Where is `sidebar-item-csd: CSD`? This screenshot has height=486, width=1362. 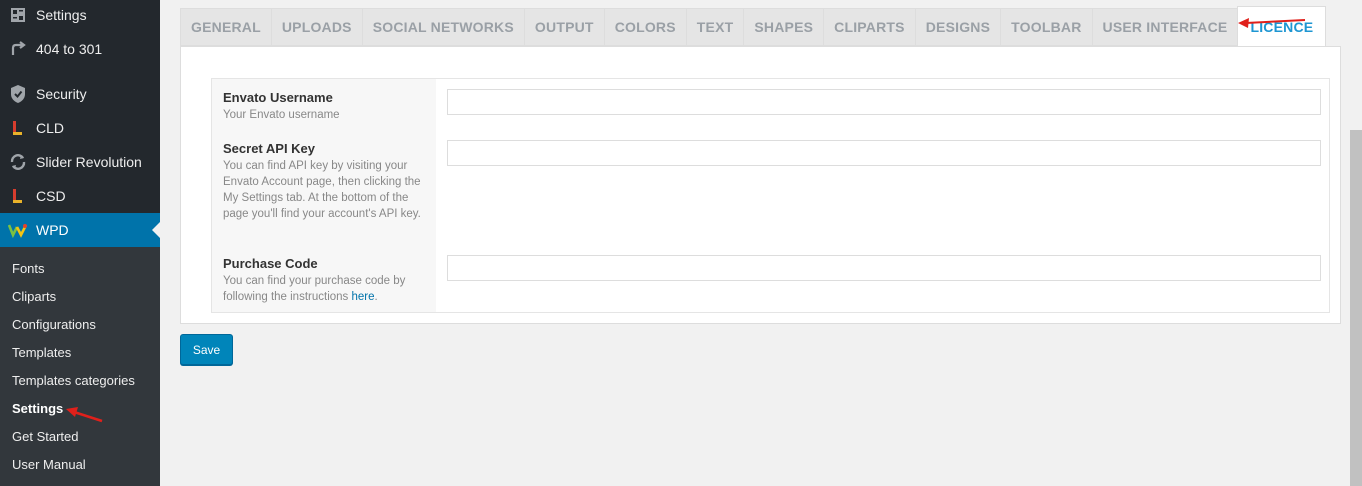
sidebar-item-csd: CSD is located at coordinates (80, 196).